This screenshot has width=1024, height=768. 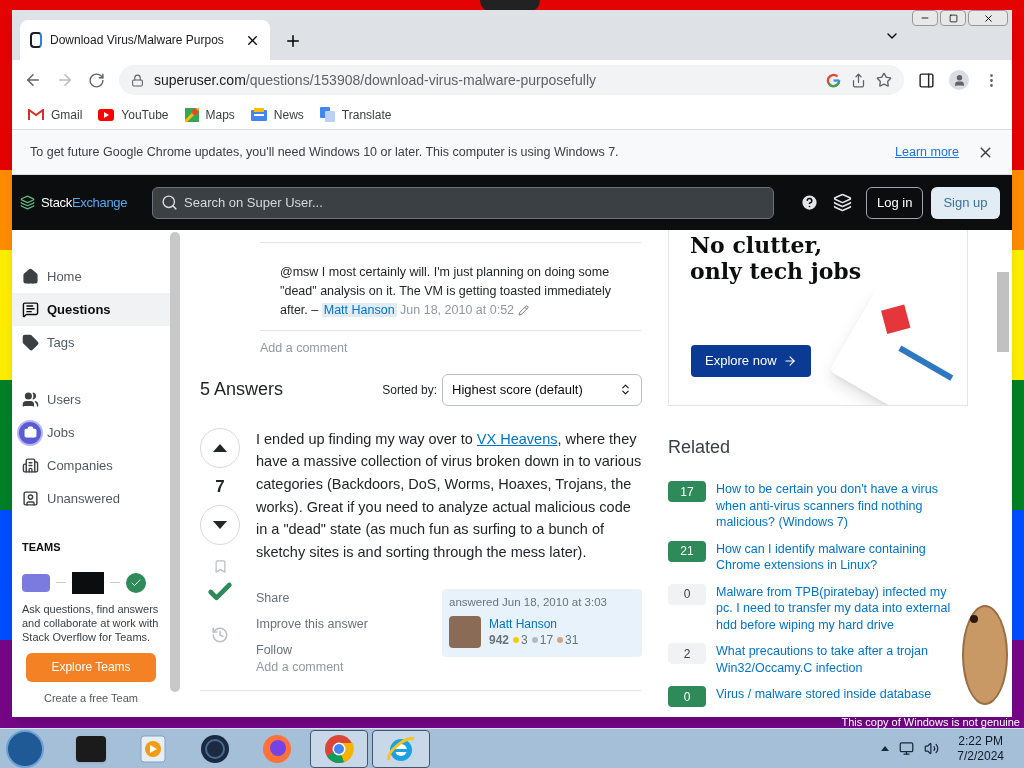 What do you see at coordinates (625, 390) in the screenshot?
I see `select-arrows-icon` at bounding box center [625, 390].